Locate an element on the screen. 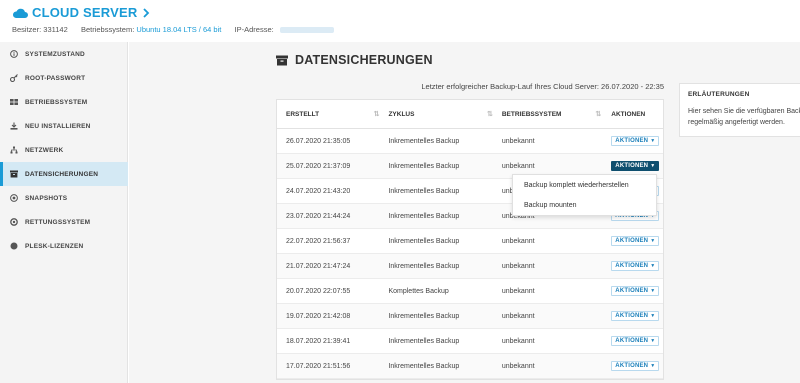  sidebar-item-label: DATENSICHERUNGEN is located at coordinates (62, 174).